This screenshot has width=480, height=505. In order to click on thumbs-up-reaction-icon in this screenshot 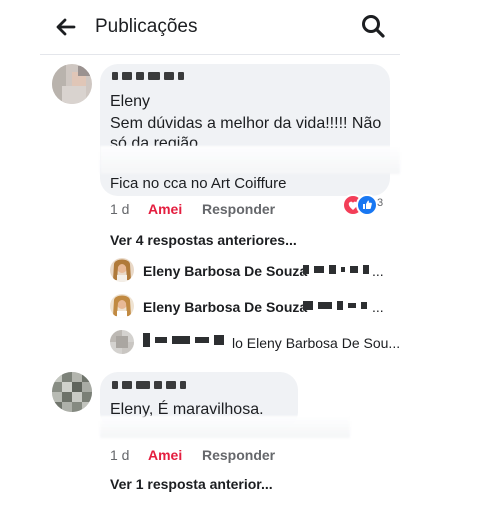, I will do `click(367, 205)`.